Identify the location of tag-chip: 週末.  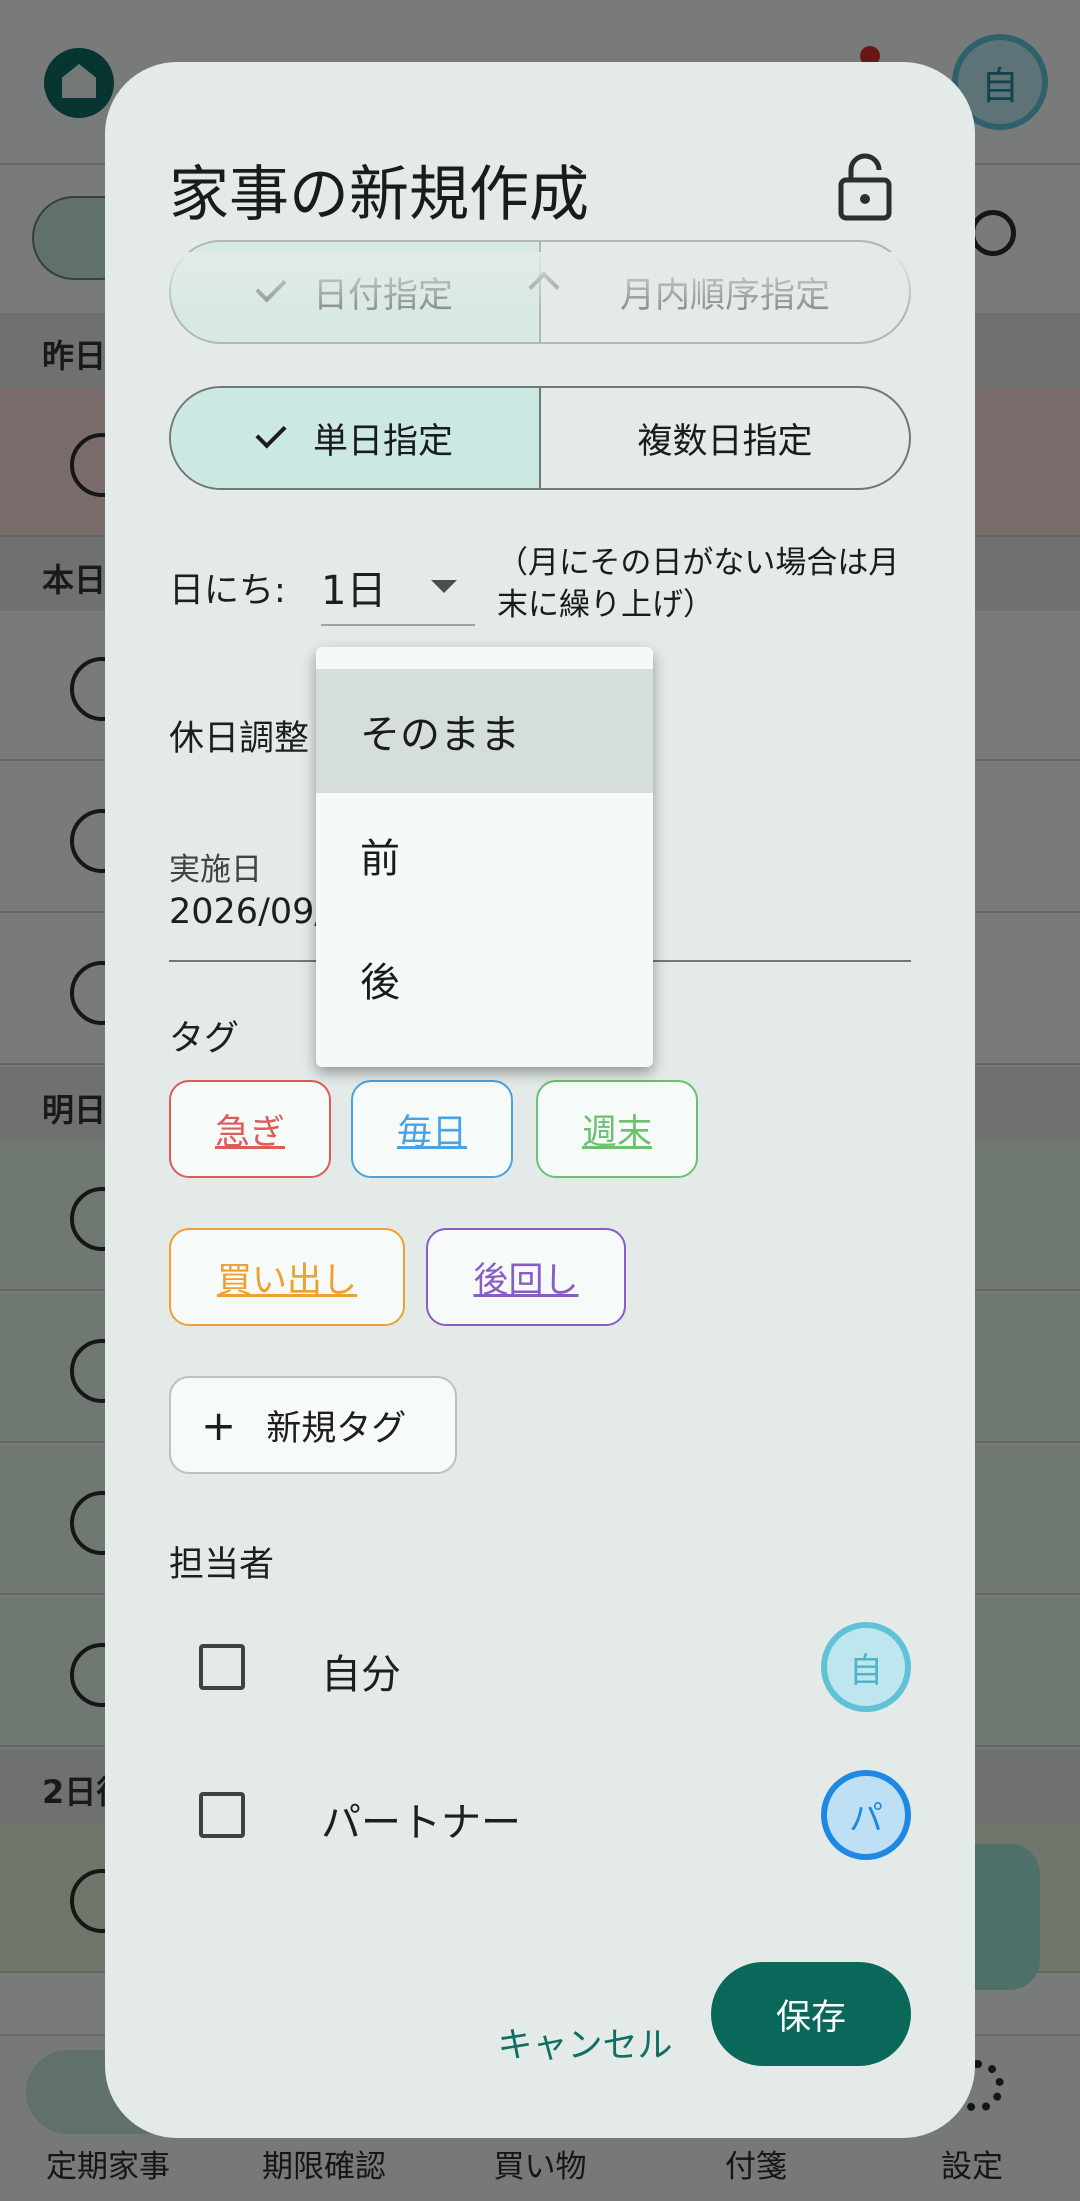
(617, 1129).